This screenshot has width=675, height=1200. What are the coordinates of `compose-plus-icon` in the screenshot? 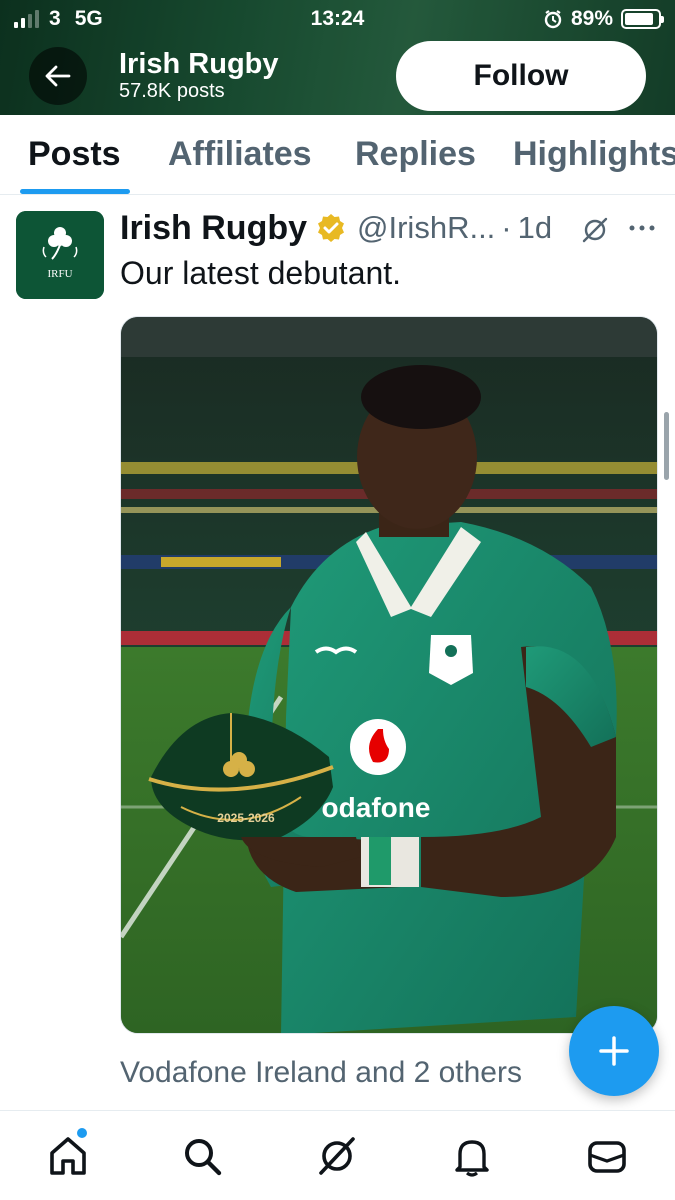 It's located at (614, 1051).